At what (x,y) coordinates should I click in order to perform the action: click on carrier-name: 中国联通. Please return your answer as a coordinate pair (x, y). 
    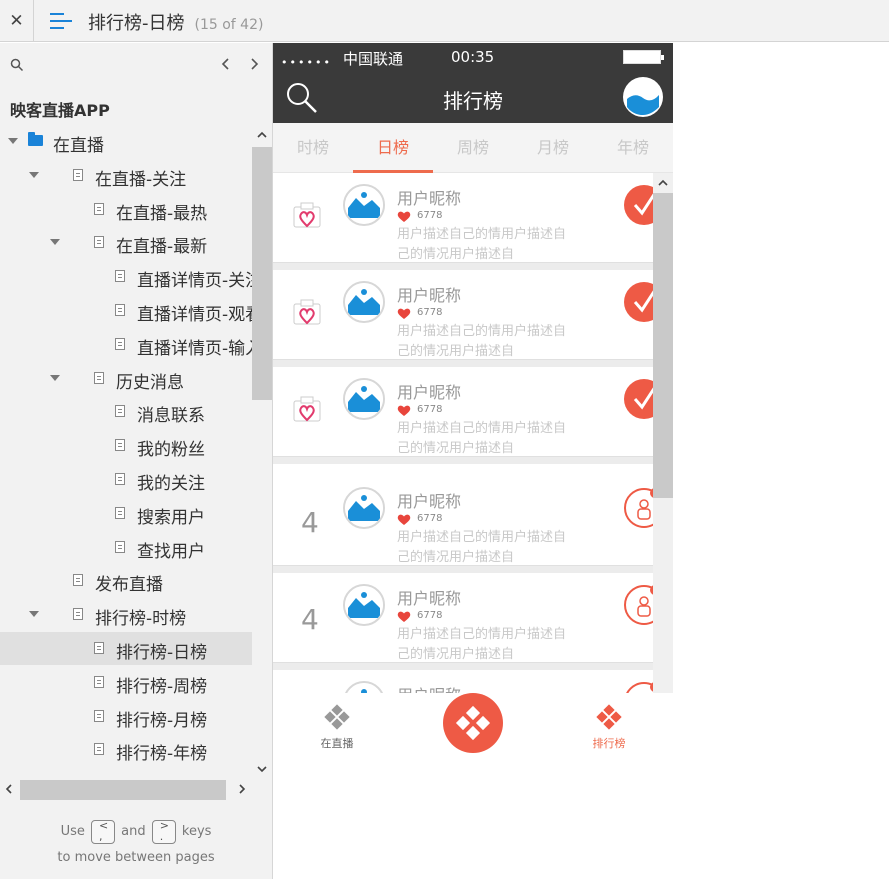
    Looking at the image, I should click on (373, 59).